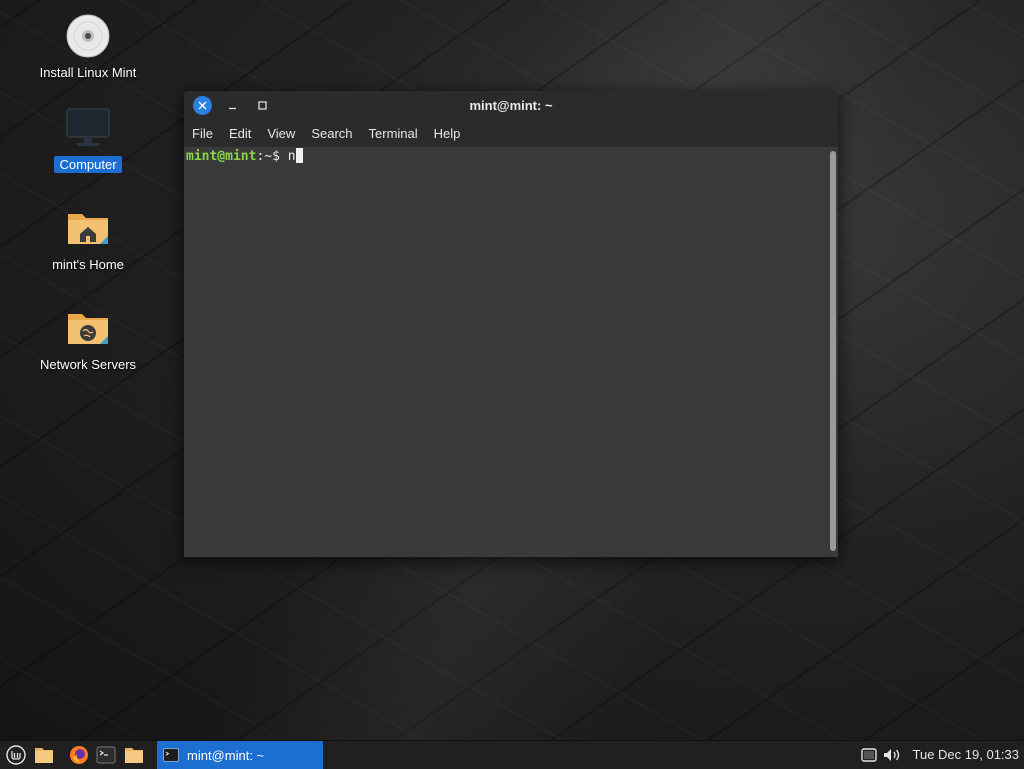 The image size is (1024, 769). I want to click on display-icon, so click(869, 755).